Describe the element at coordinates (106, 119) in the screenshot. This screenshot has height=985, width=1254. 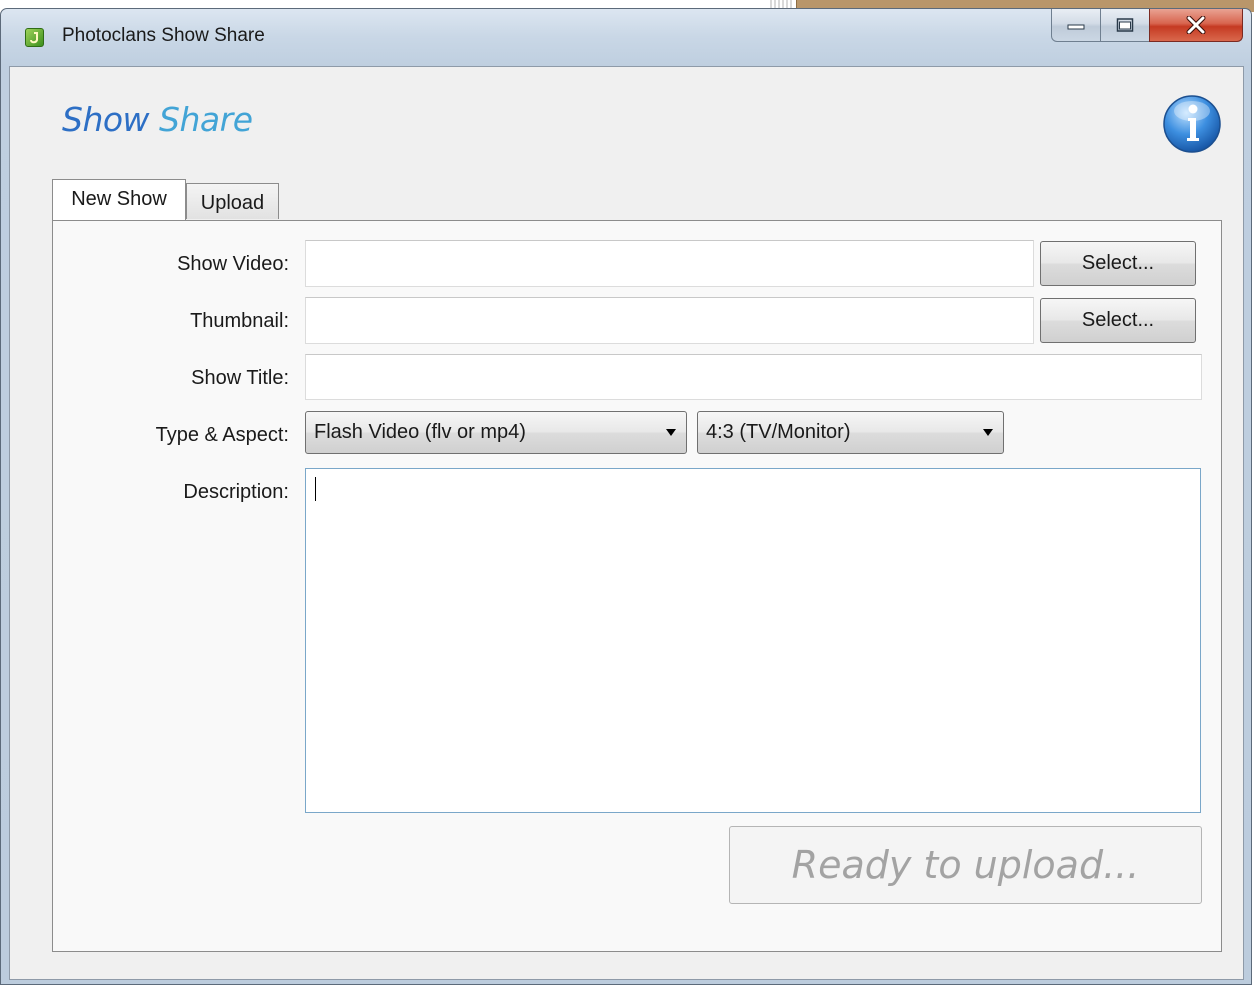
I see `page-title-word1: Show` at that location.